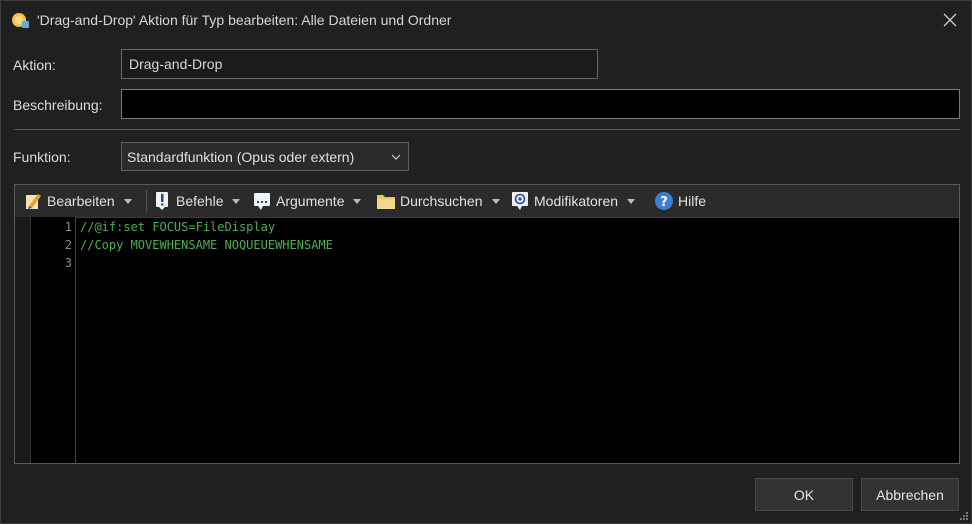 Image resolution: width=972 pixels, height=524 pixels. I want to click on toolbar-hilfe: ? Hilfe, so click(680, 201).